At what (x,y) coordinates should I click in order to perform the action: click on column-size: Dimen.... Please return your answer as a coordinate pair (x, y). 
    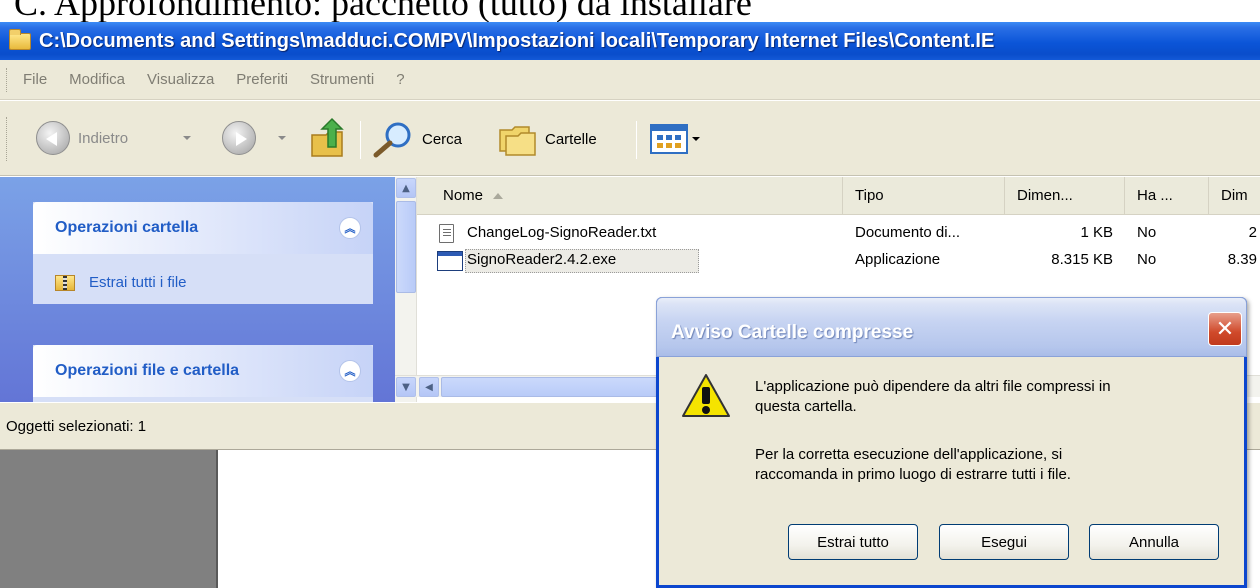
    Looking at the image, I should click on (1065, 195).